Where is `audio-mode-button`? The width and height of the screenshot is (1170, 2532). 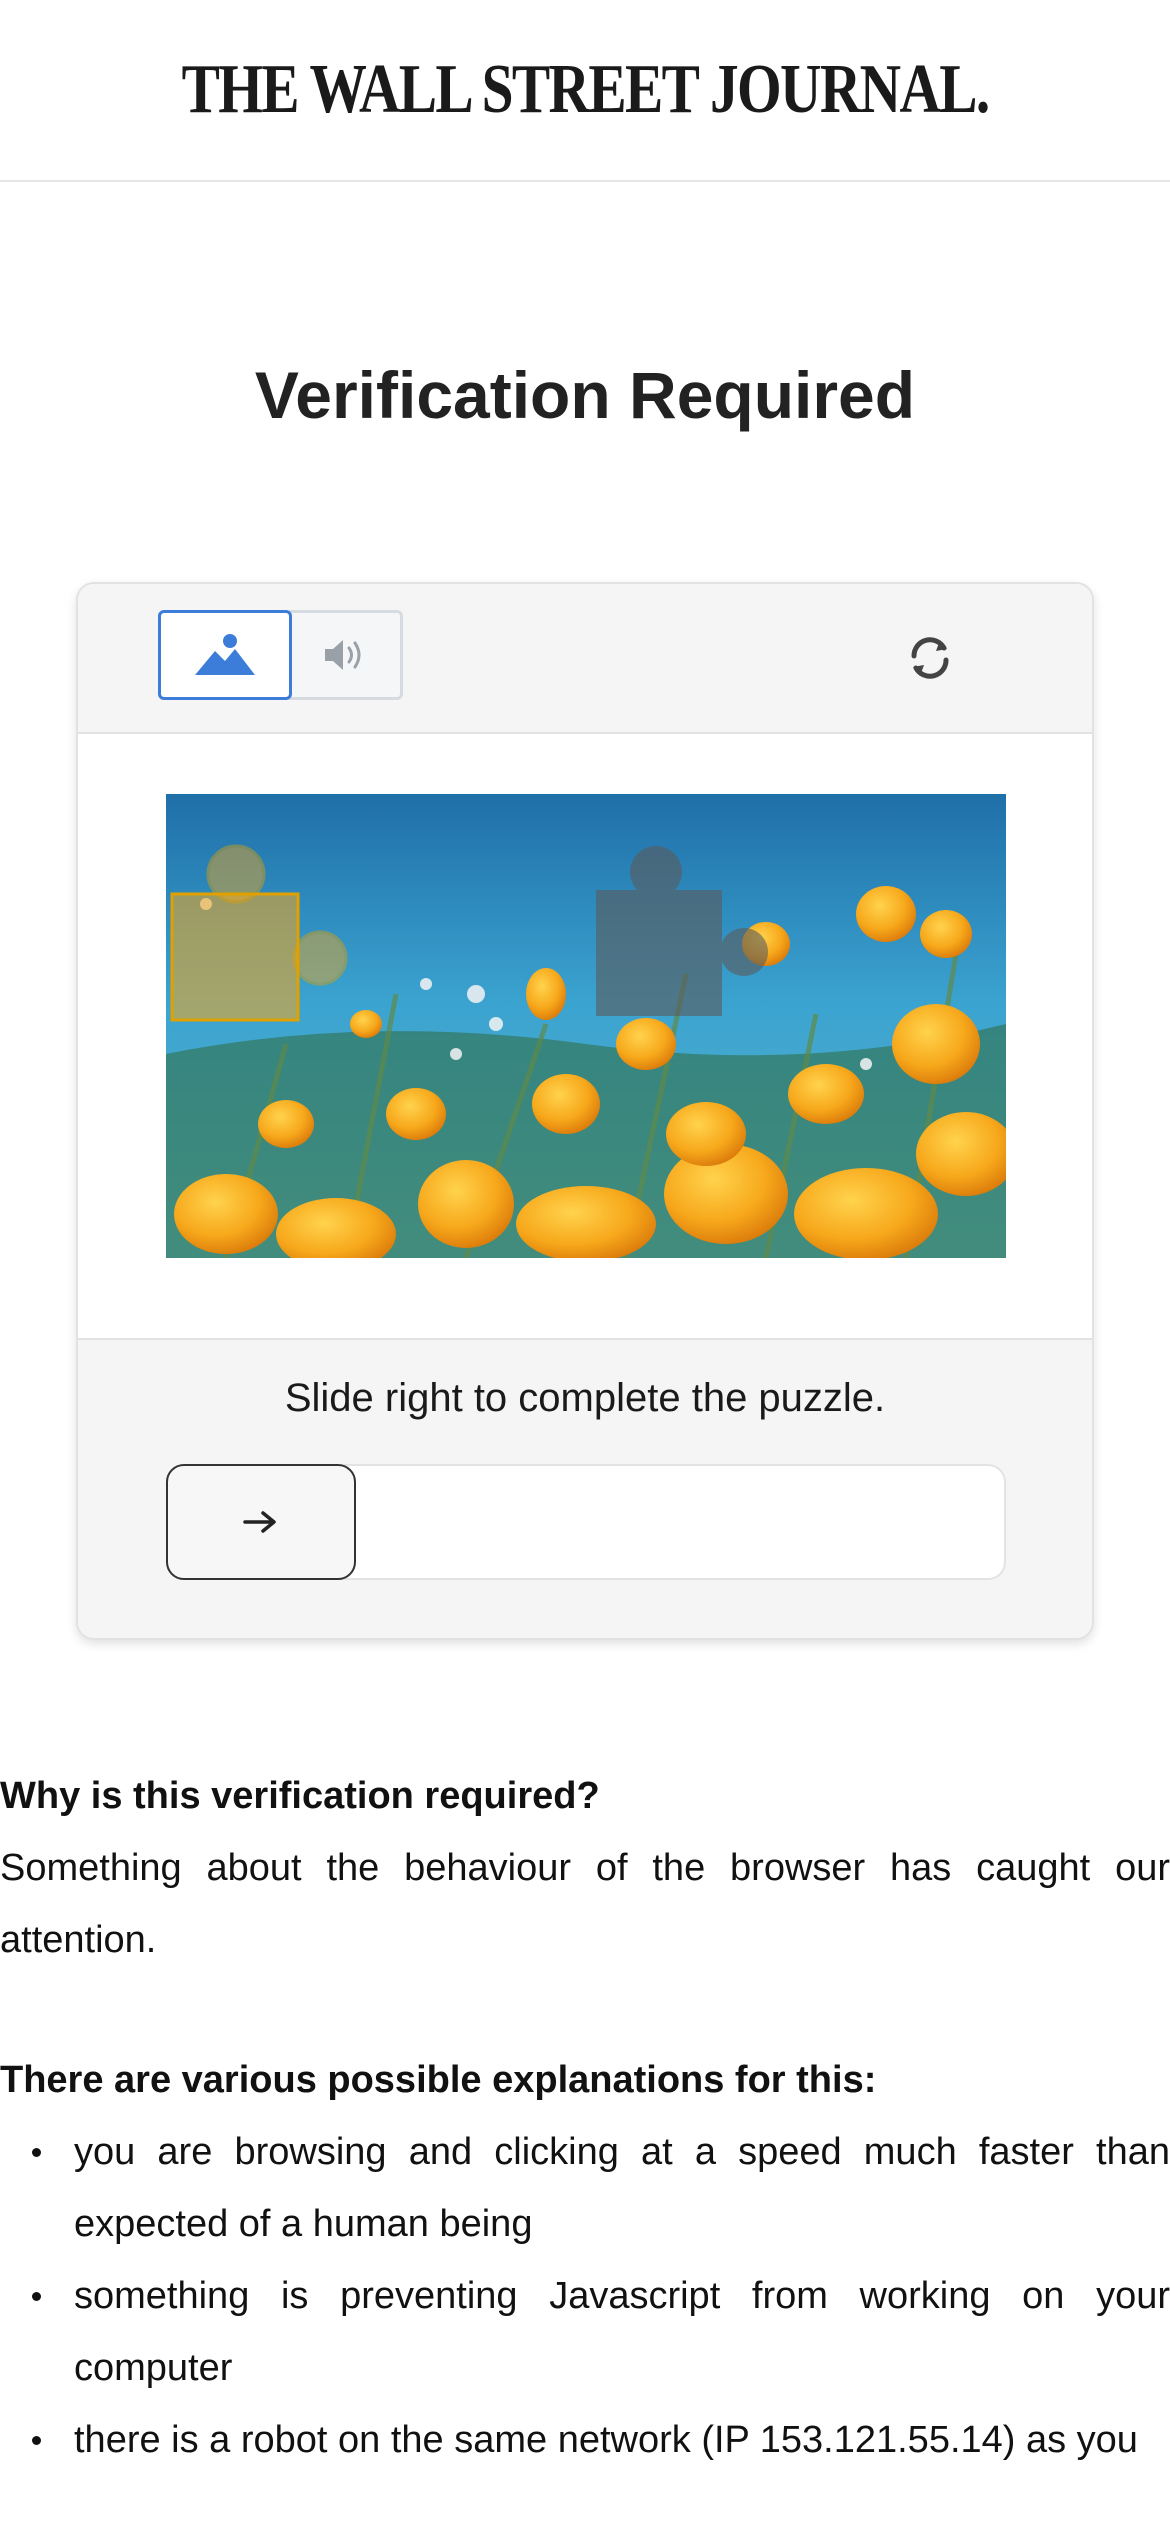
audio-mode-button is located at coordinates (346, 655).